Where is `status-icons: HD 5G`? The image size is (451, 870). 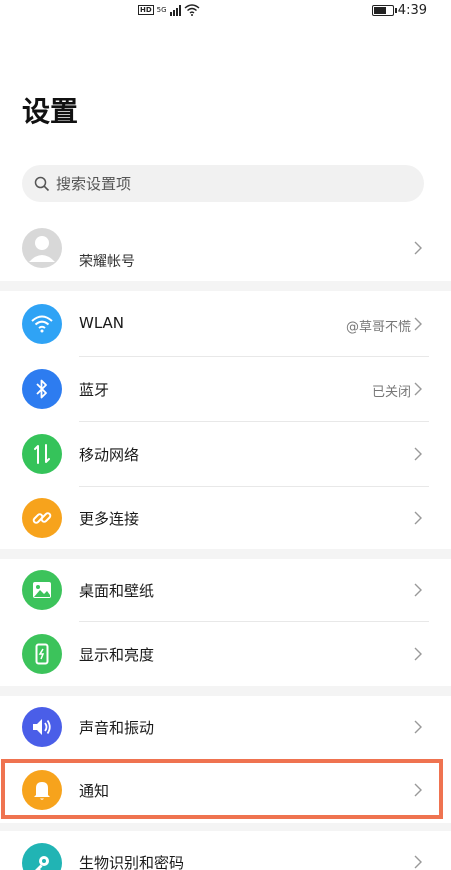 status-icons: HD 5G is located at coordinates (169, 10).